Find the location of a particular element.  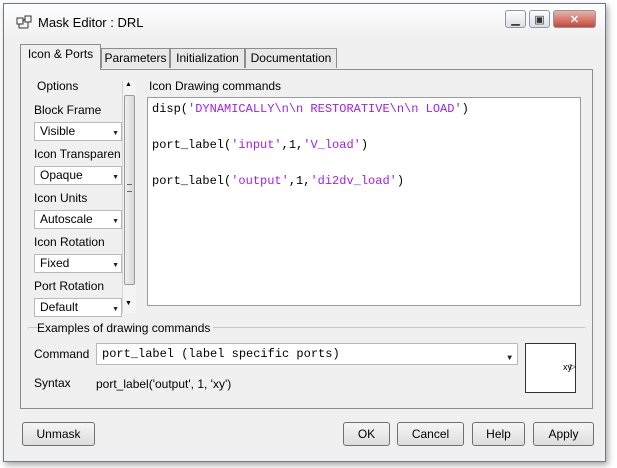

tab-icon-ports: Icon & Ports is located at coordinates (60, 57).